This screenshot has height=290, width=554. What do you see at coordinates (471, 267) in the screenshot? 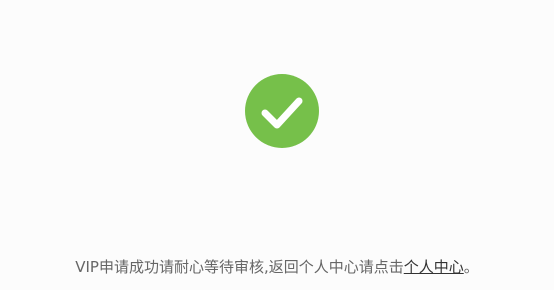
I see `message-suffix: 。` at bounding box center [471, 267].